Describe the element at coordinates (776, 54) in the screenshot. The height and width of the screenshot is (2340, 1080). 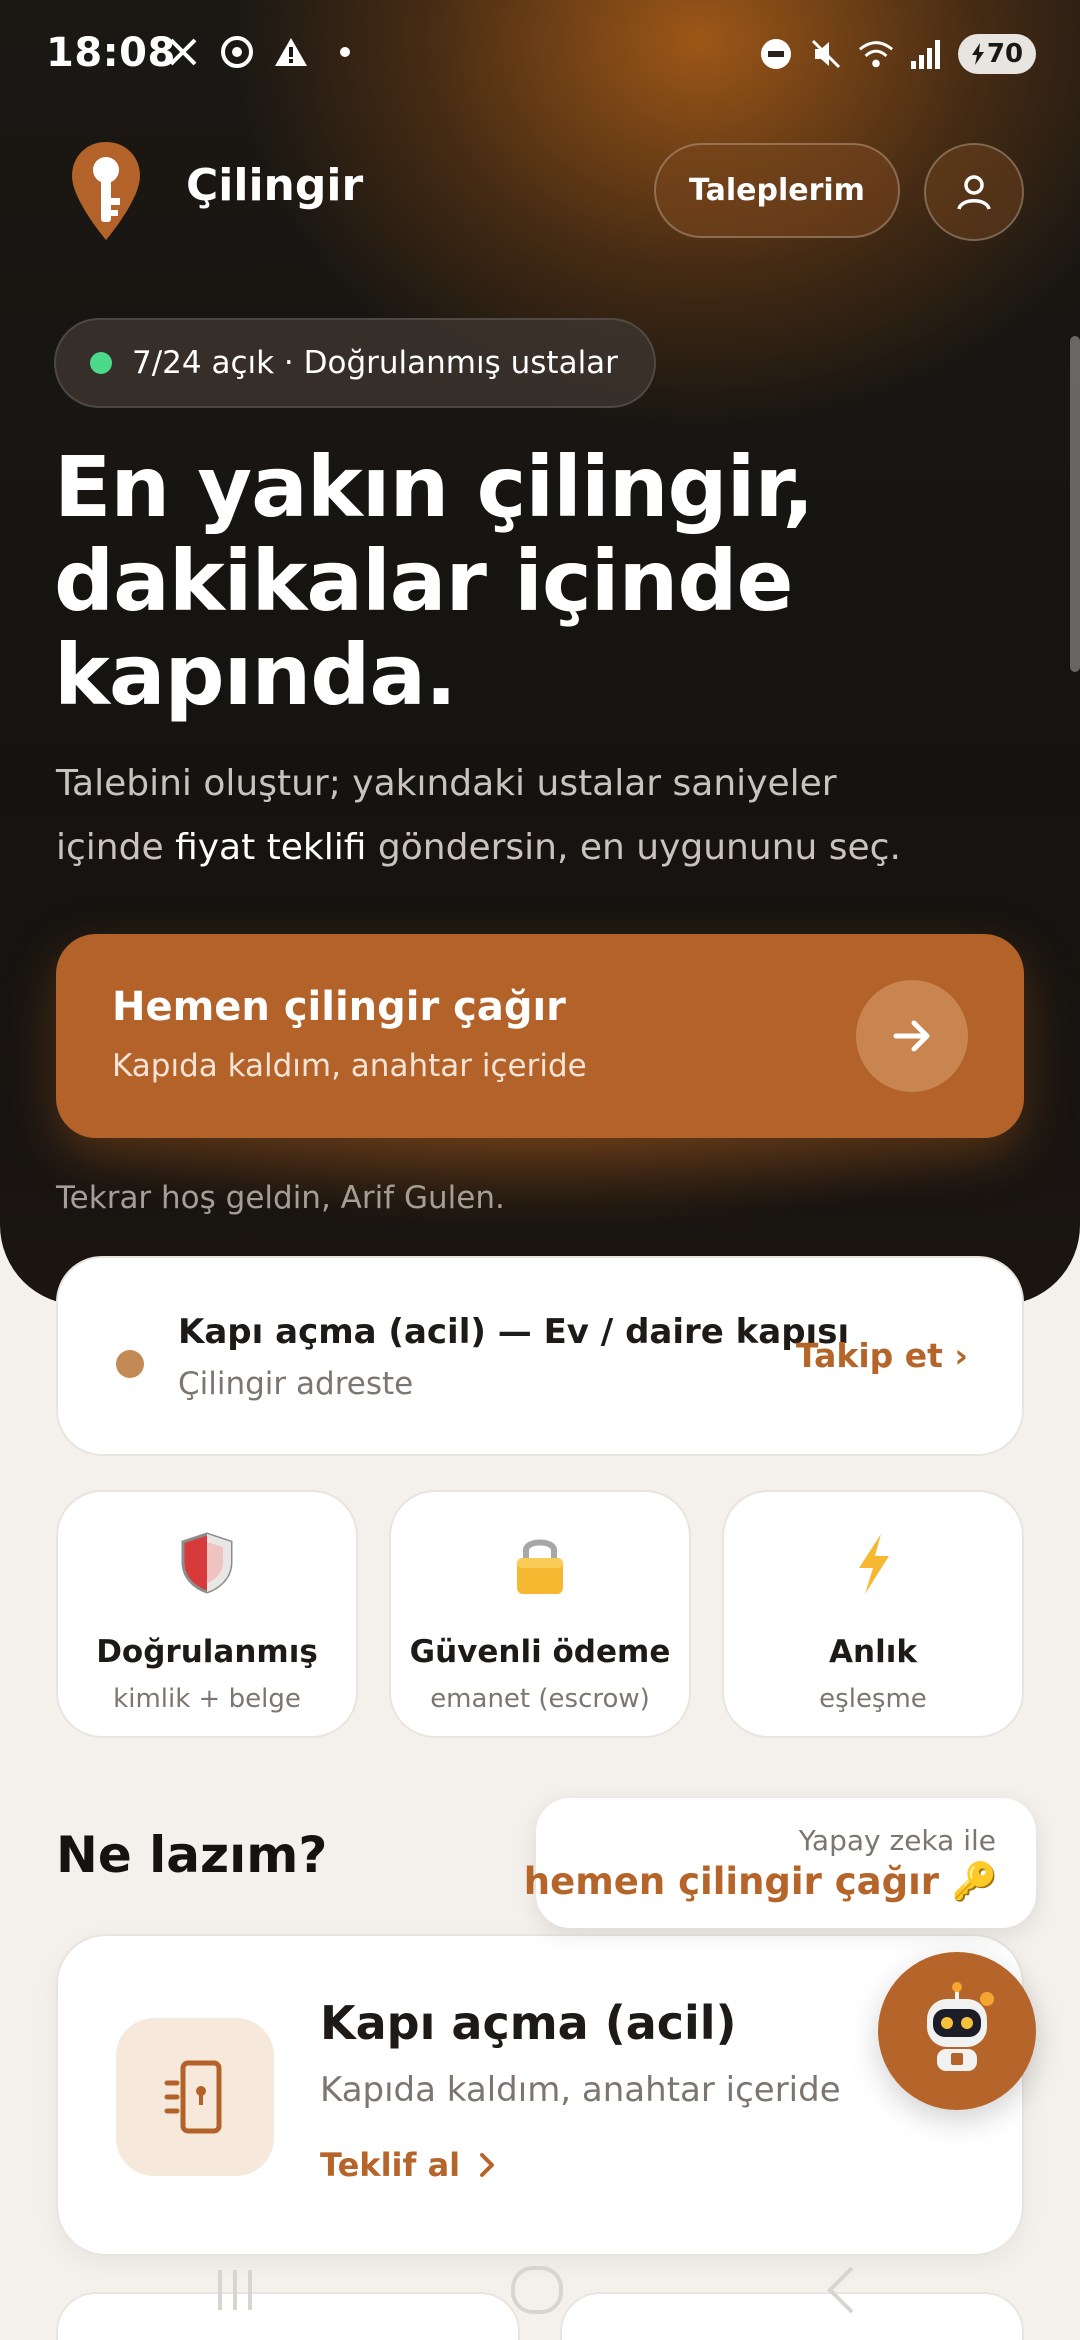
I see `dnd-icon` at that location.